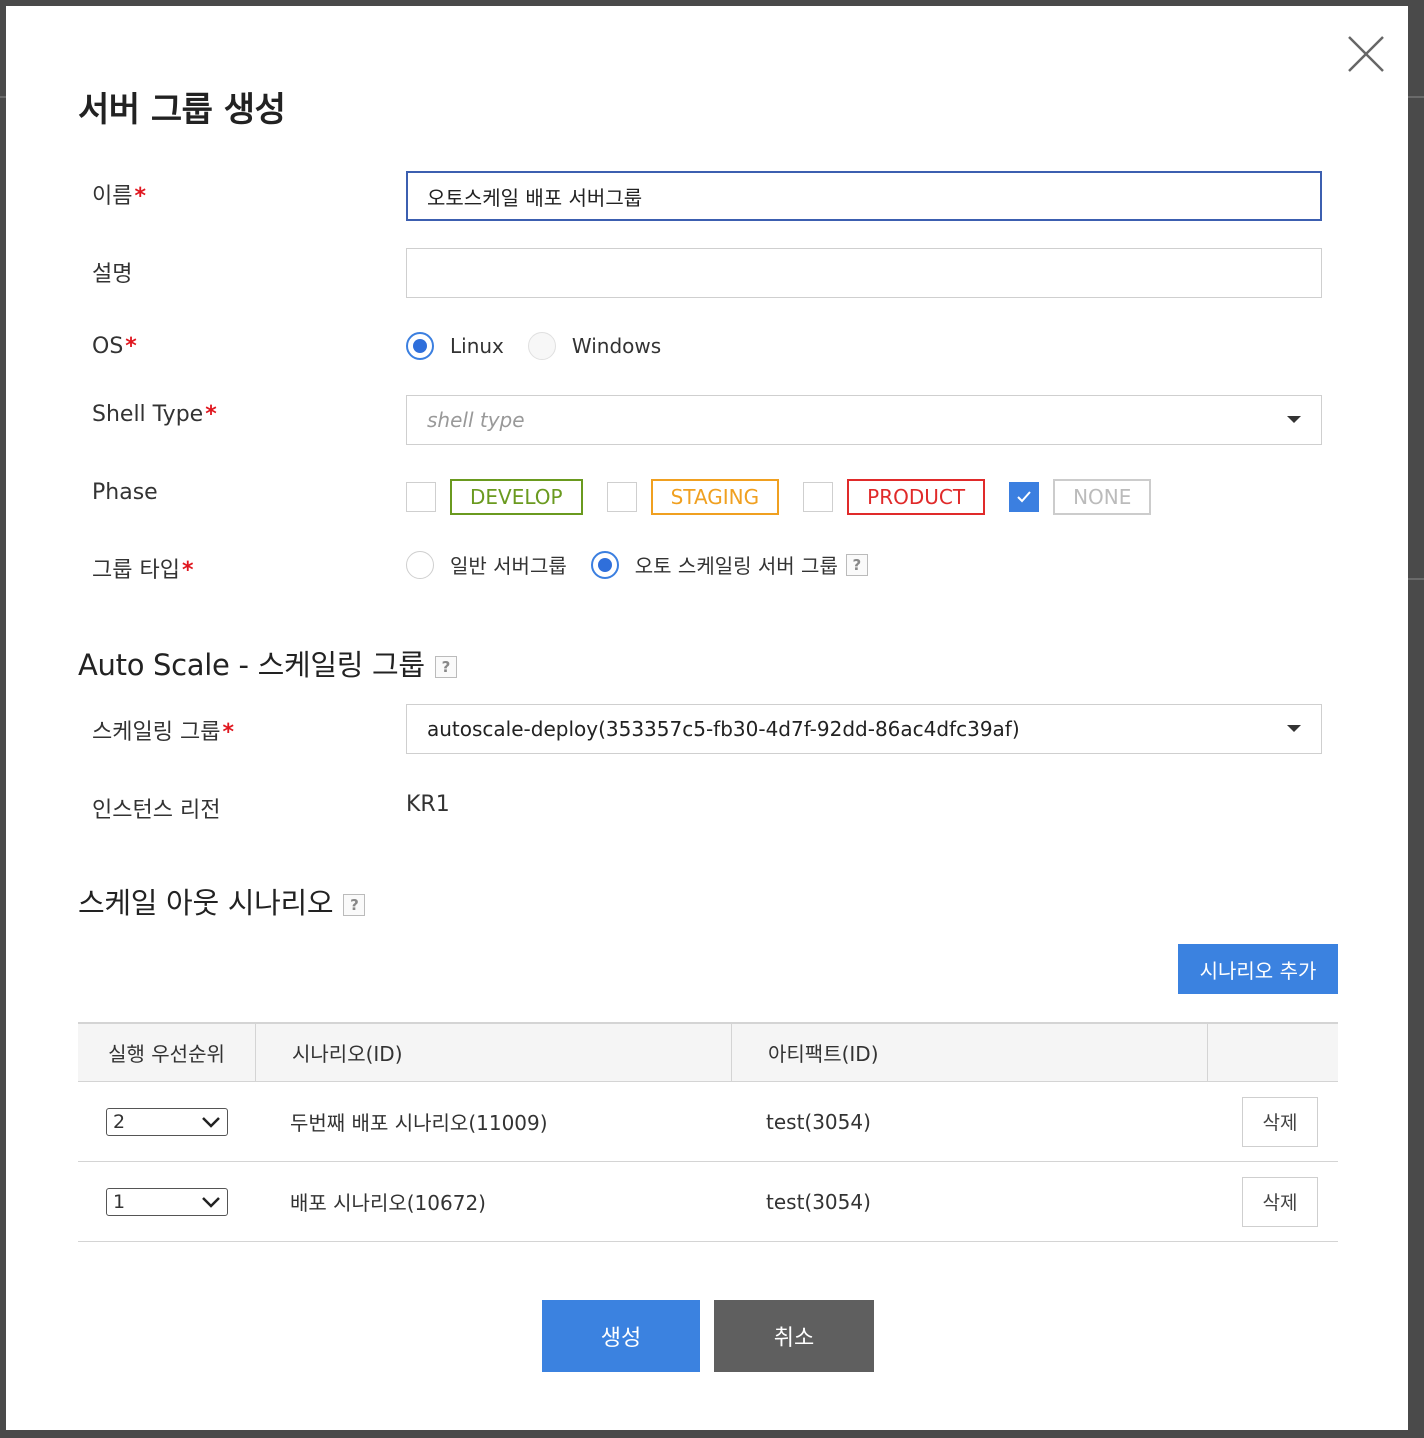  I want to click on priority-select: 1, so click(167, 1201).